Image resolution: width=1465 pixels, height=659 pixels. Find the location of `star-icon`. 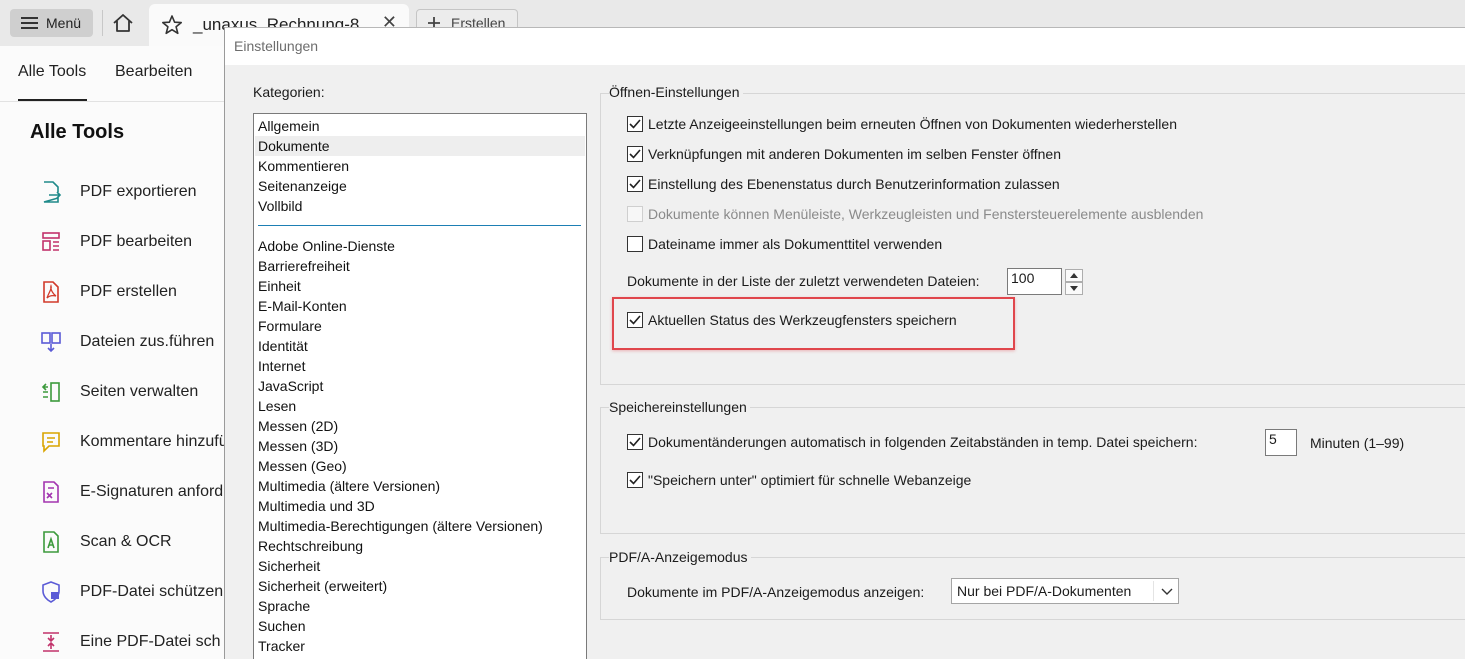

star-icon is located at coordinates (172, 25).